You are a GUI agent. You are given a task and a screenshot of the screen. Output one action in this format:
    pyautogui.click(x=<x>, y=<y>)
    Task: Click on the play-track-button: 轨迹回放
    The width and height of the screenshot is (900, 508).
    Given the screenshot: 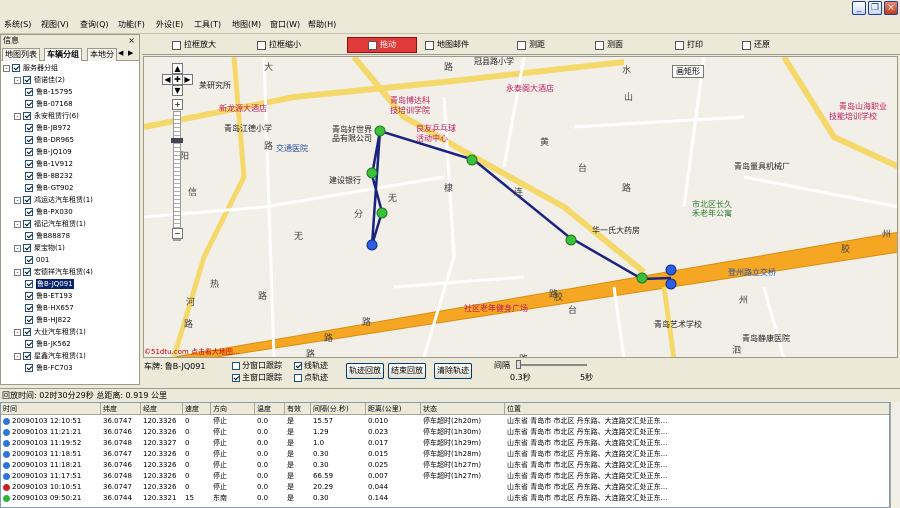 What is the action you would take?
    pyautogui.click(x=365, y=371)
    